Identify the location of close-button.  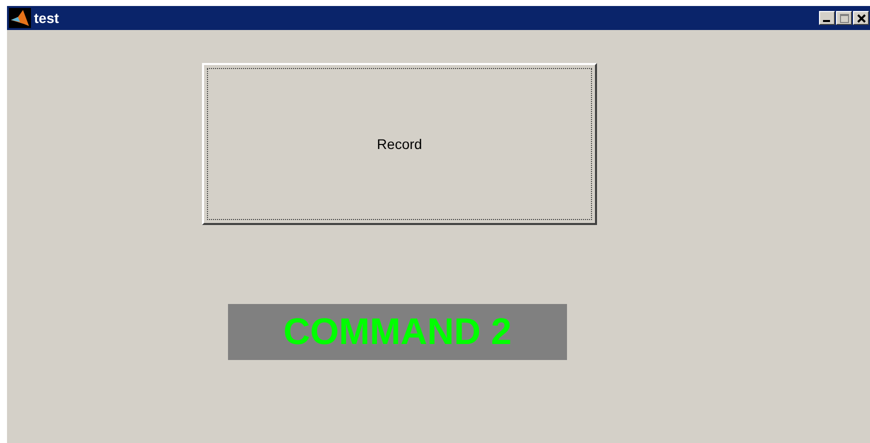
(861, 18).